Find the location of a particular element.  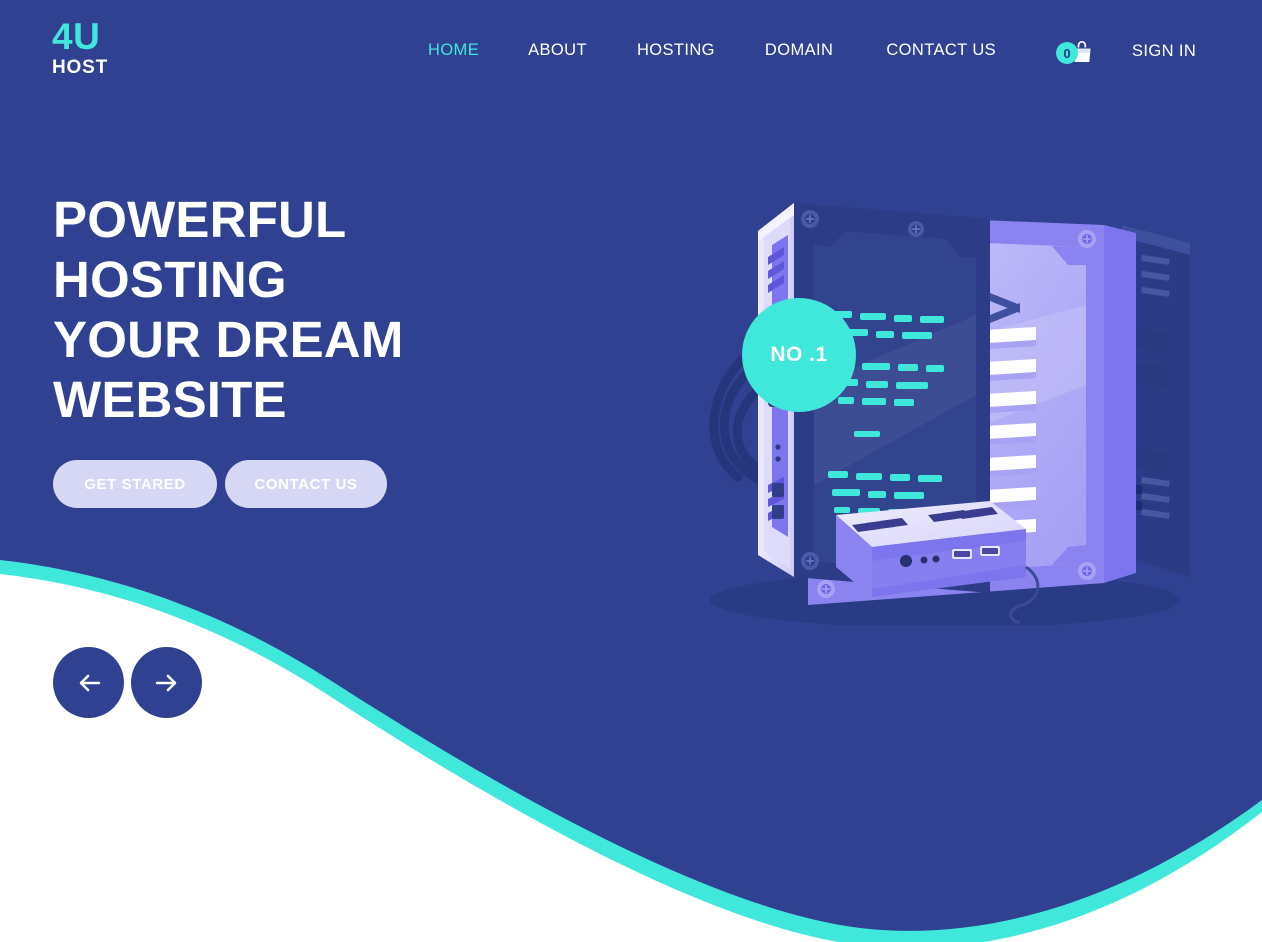

arrow-left-icon is located at coordinates (89, 682).